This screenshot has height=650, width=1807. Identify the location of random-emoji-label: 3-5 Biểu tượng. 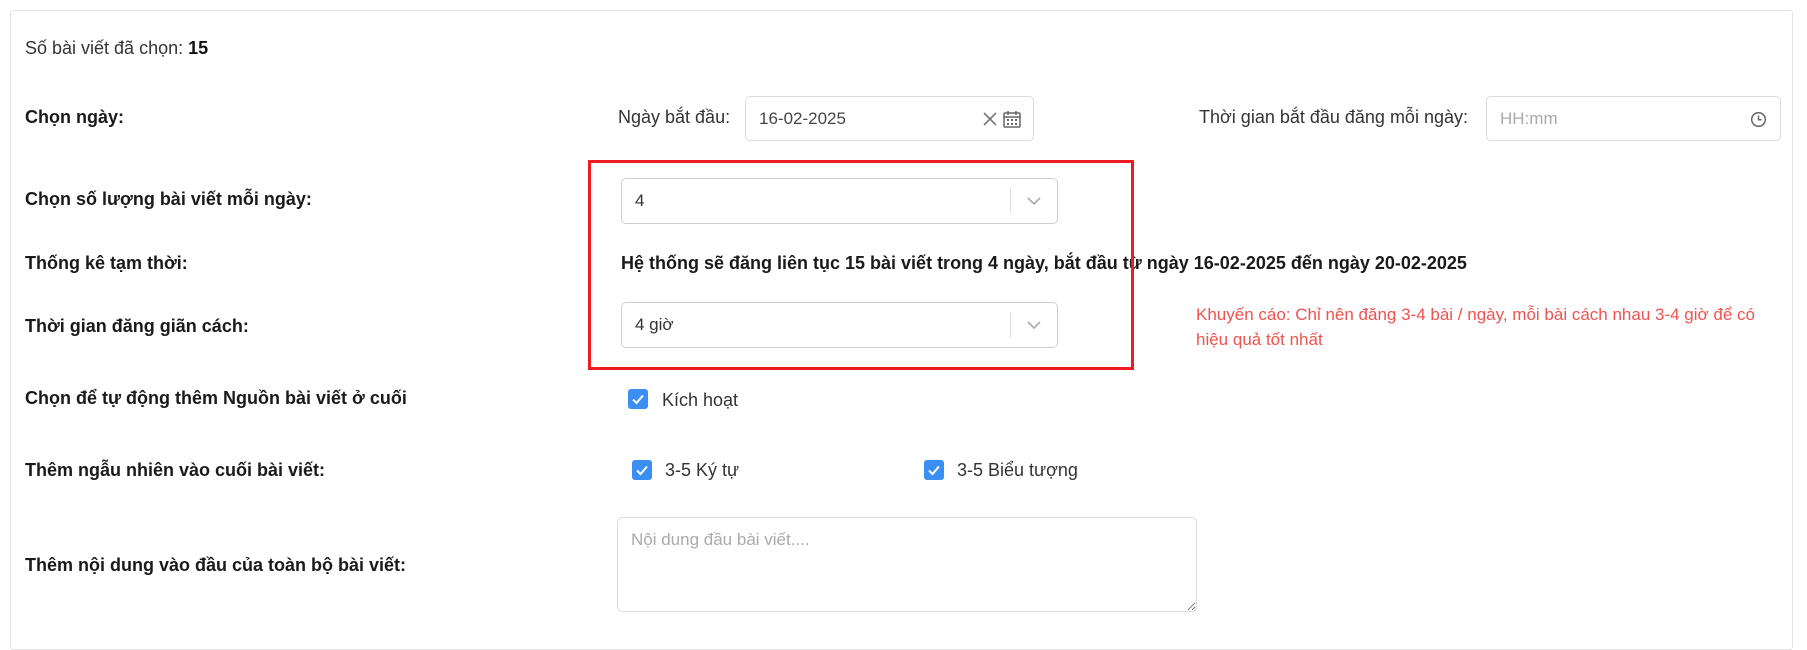
(1017, 470).